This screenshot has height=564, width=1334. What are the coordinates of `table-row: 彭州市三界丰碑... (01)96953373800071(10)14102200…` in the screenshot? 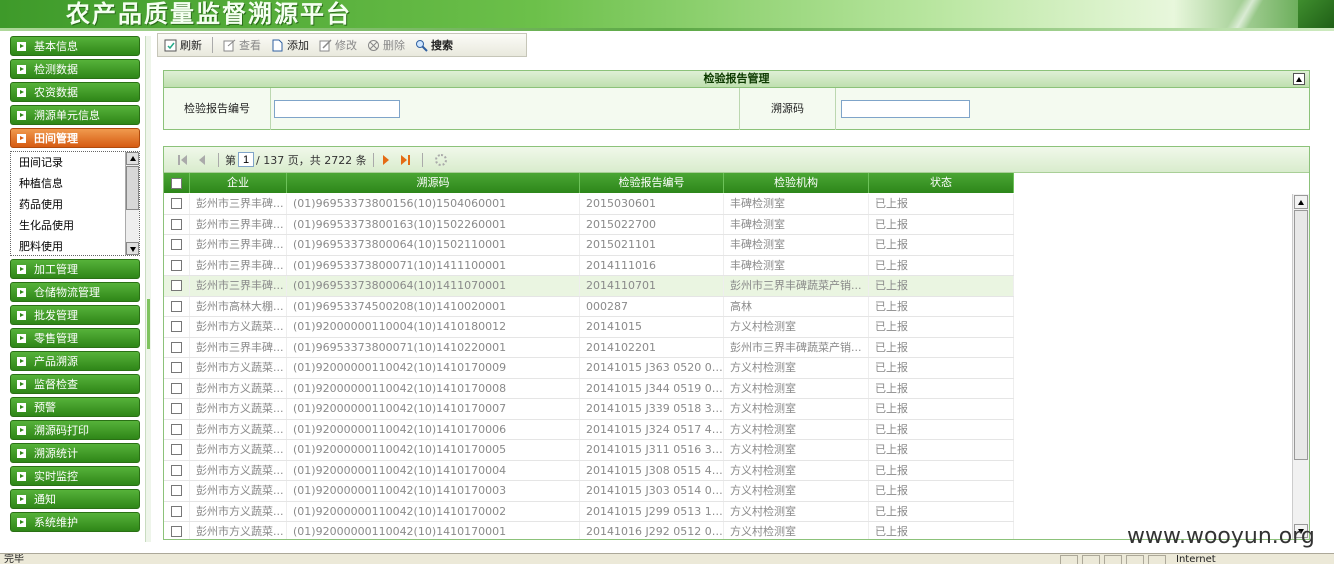 It's located at (589, 347).